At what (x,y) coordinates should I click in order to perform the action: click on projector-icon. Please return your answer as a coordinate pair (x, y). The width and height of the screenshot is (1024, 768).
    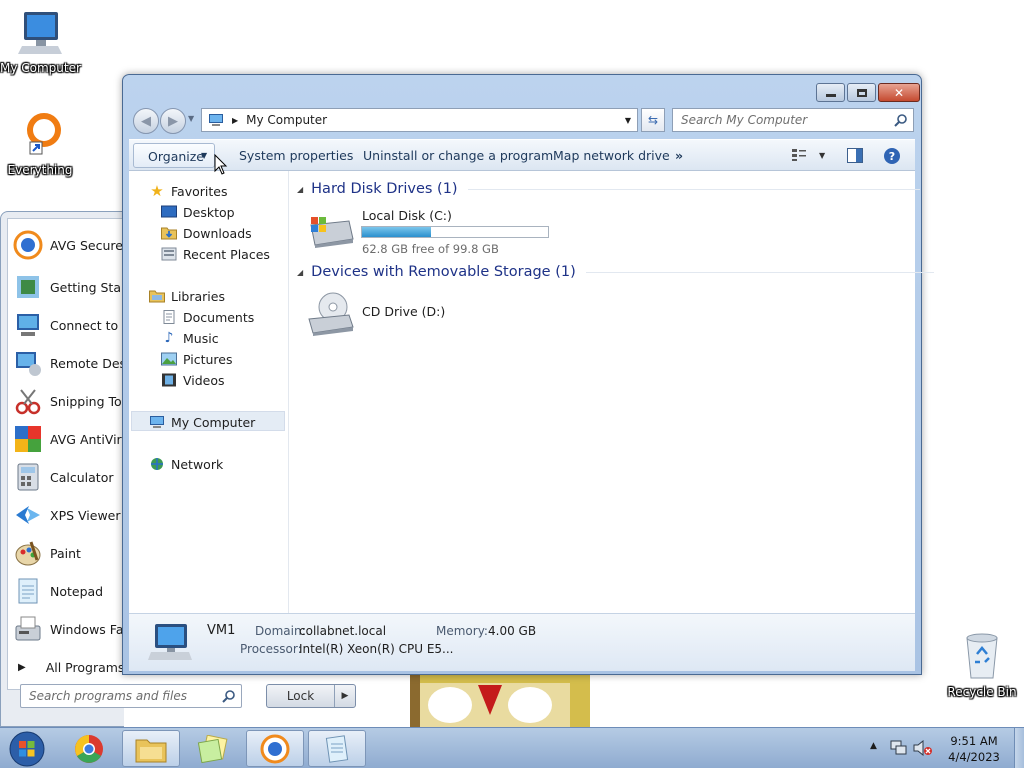
    Looking at the image, I should click on (28, 325).